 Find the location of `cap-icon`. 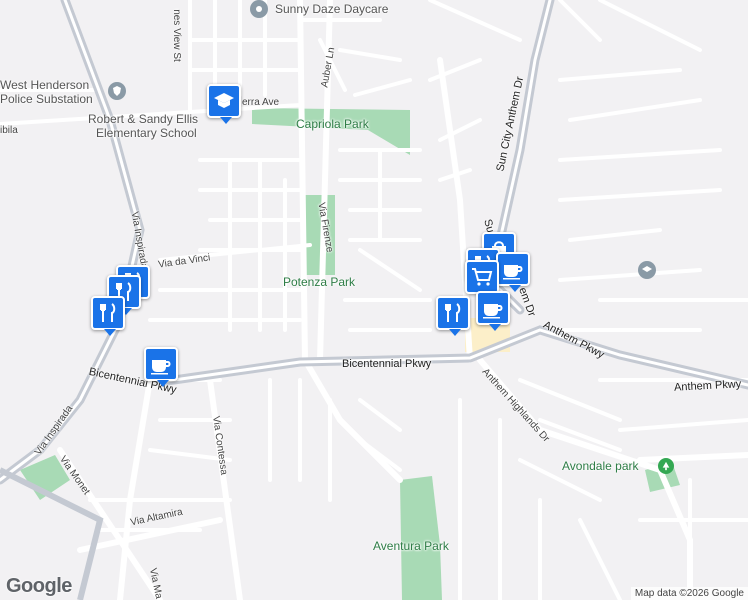

cap-icon is located at coordinates (647, 269).